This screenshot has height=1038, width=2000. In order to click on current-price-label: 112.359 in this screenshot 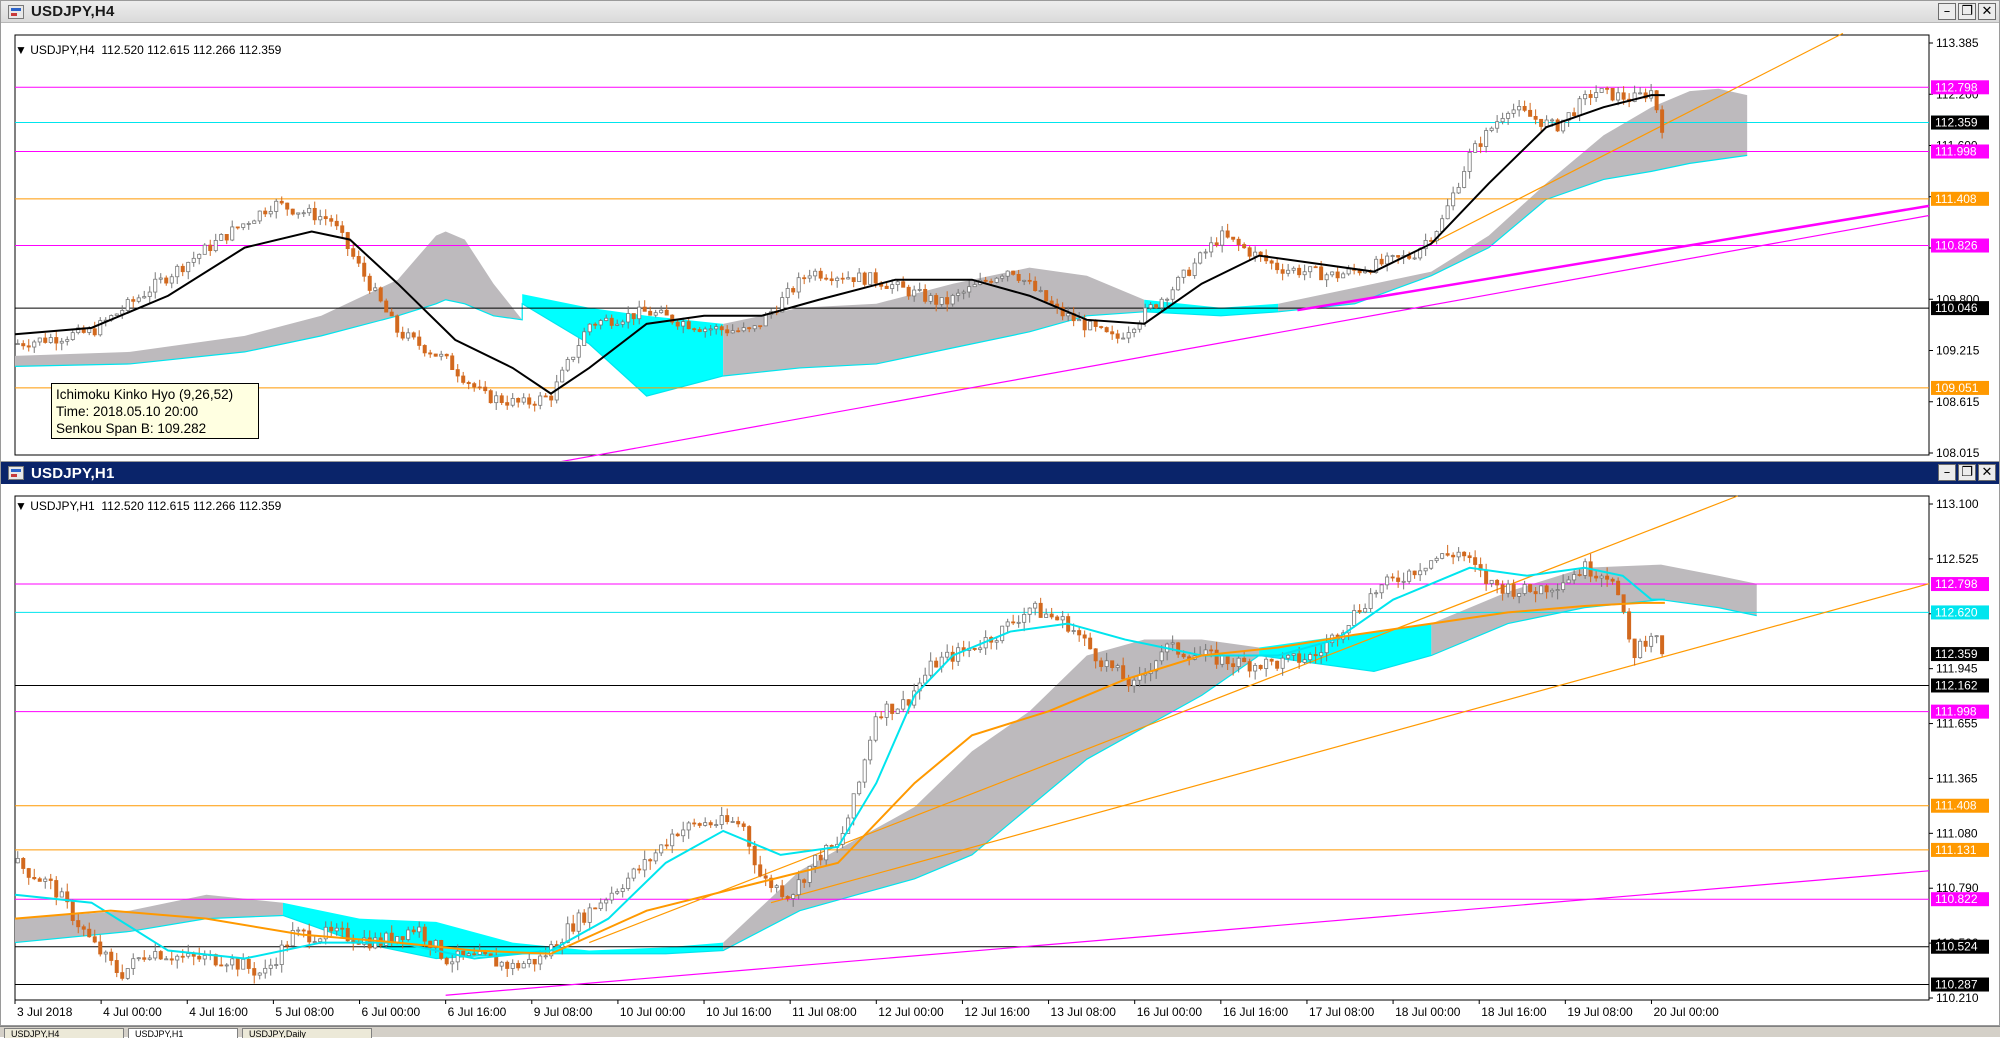, I will do `click(1960, 654)`.